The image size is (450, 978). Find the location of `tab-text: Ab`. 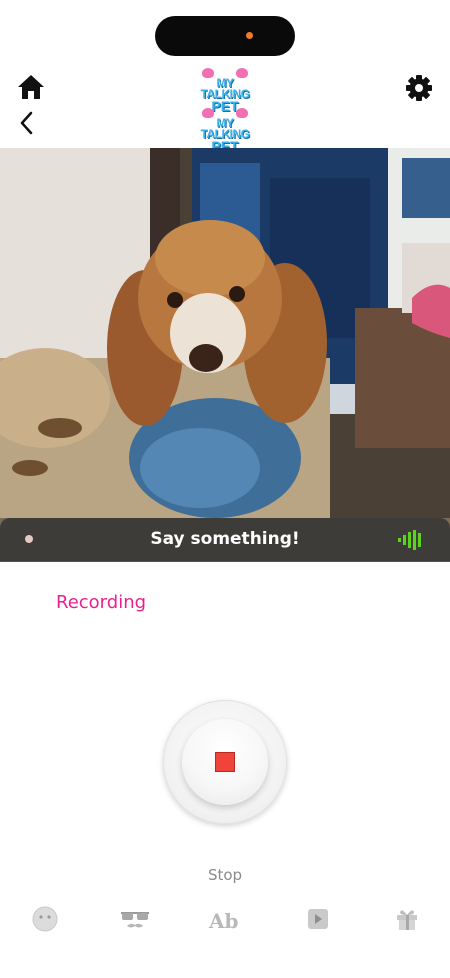

tab-text: Ab is located at coordinates (225, 919).